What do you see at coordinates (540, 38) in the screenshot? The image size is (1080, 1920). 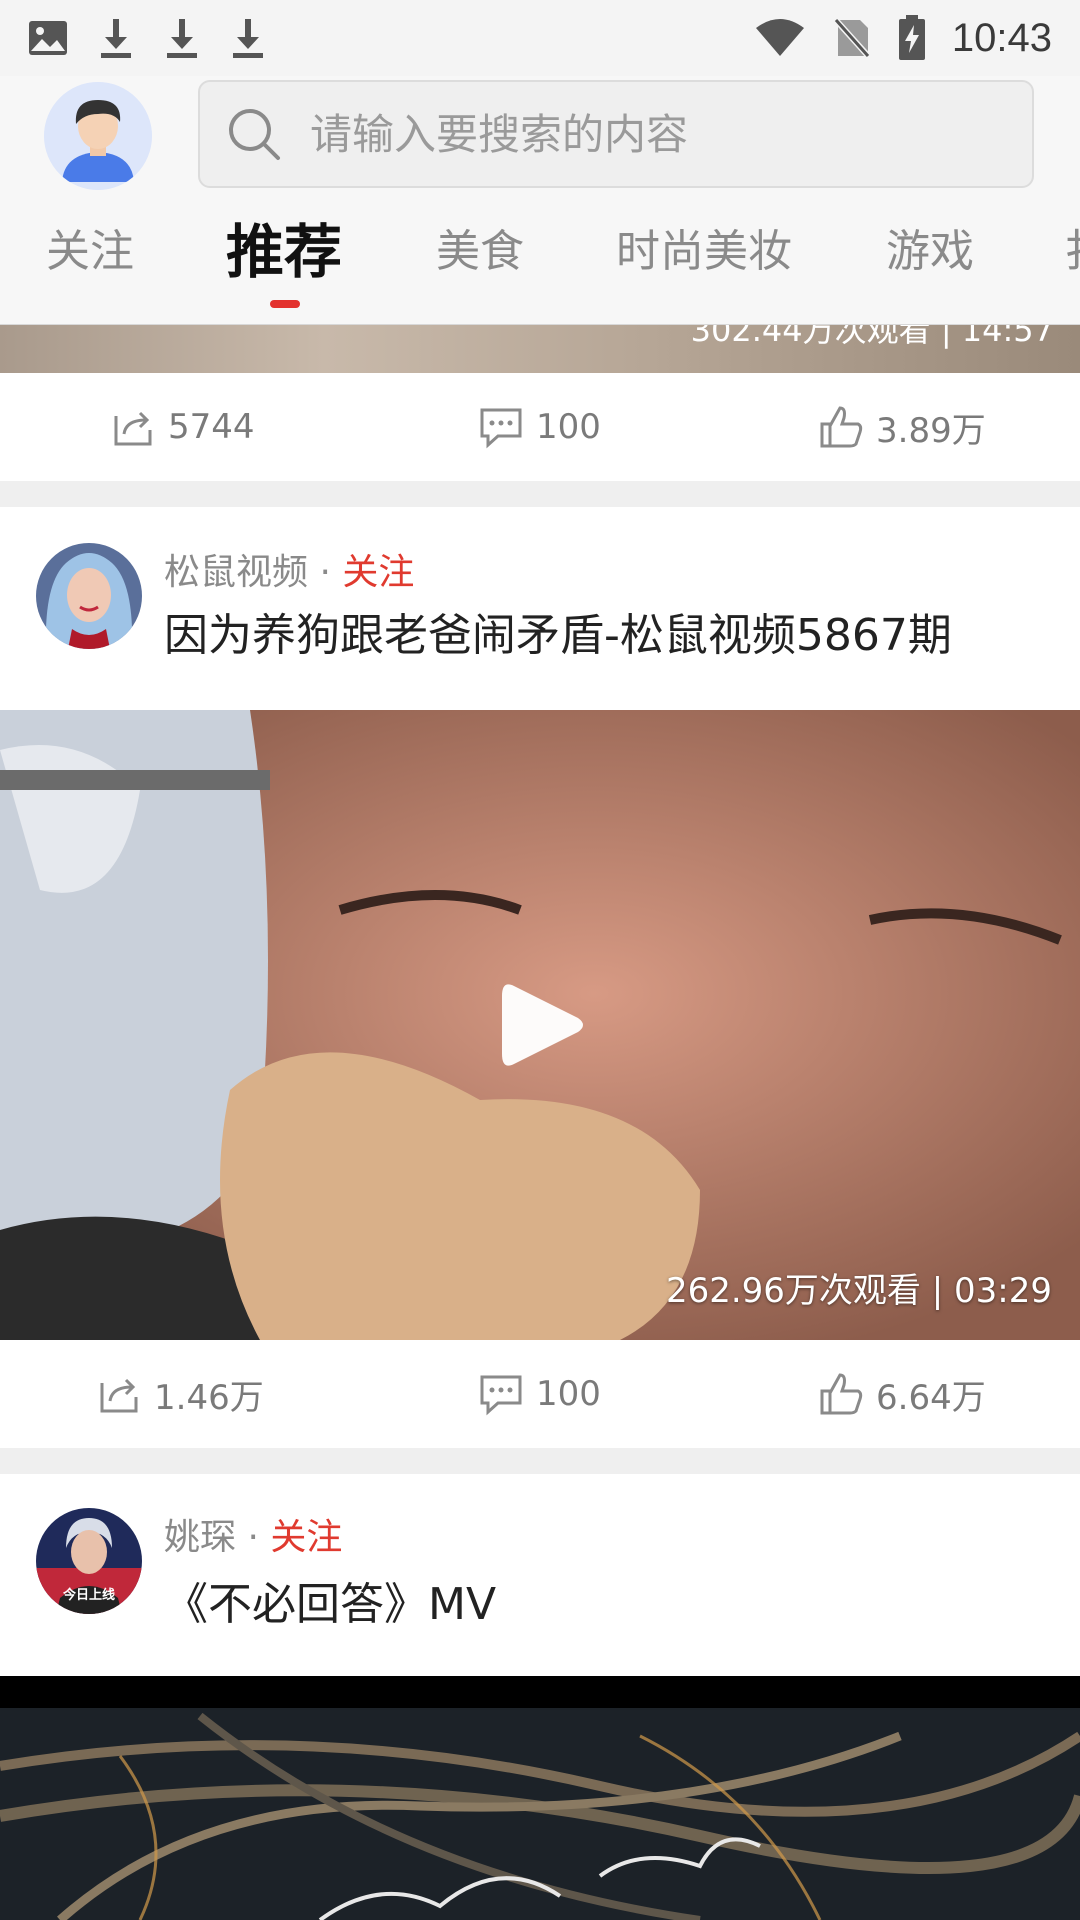 I see `status-bar: 10:43` at bounding box center [540, 38].